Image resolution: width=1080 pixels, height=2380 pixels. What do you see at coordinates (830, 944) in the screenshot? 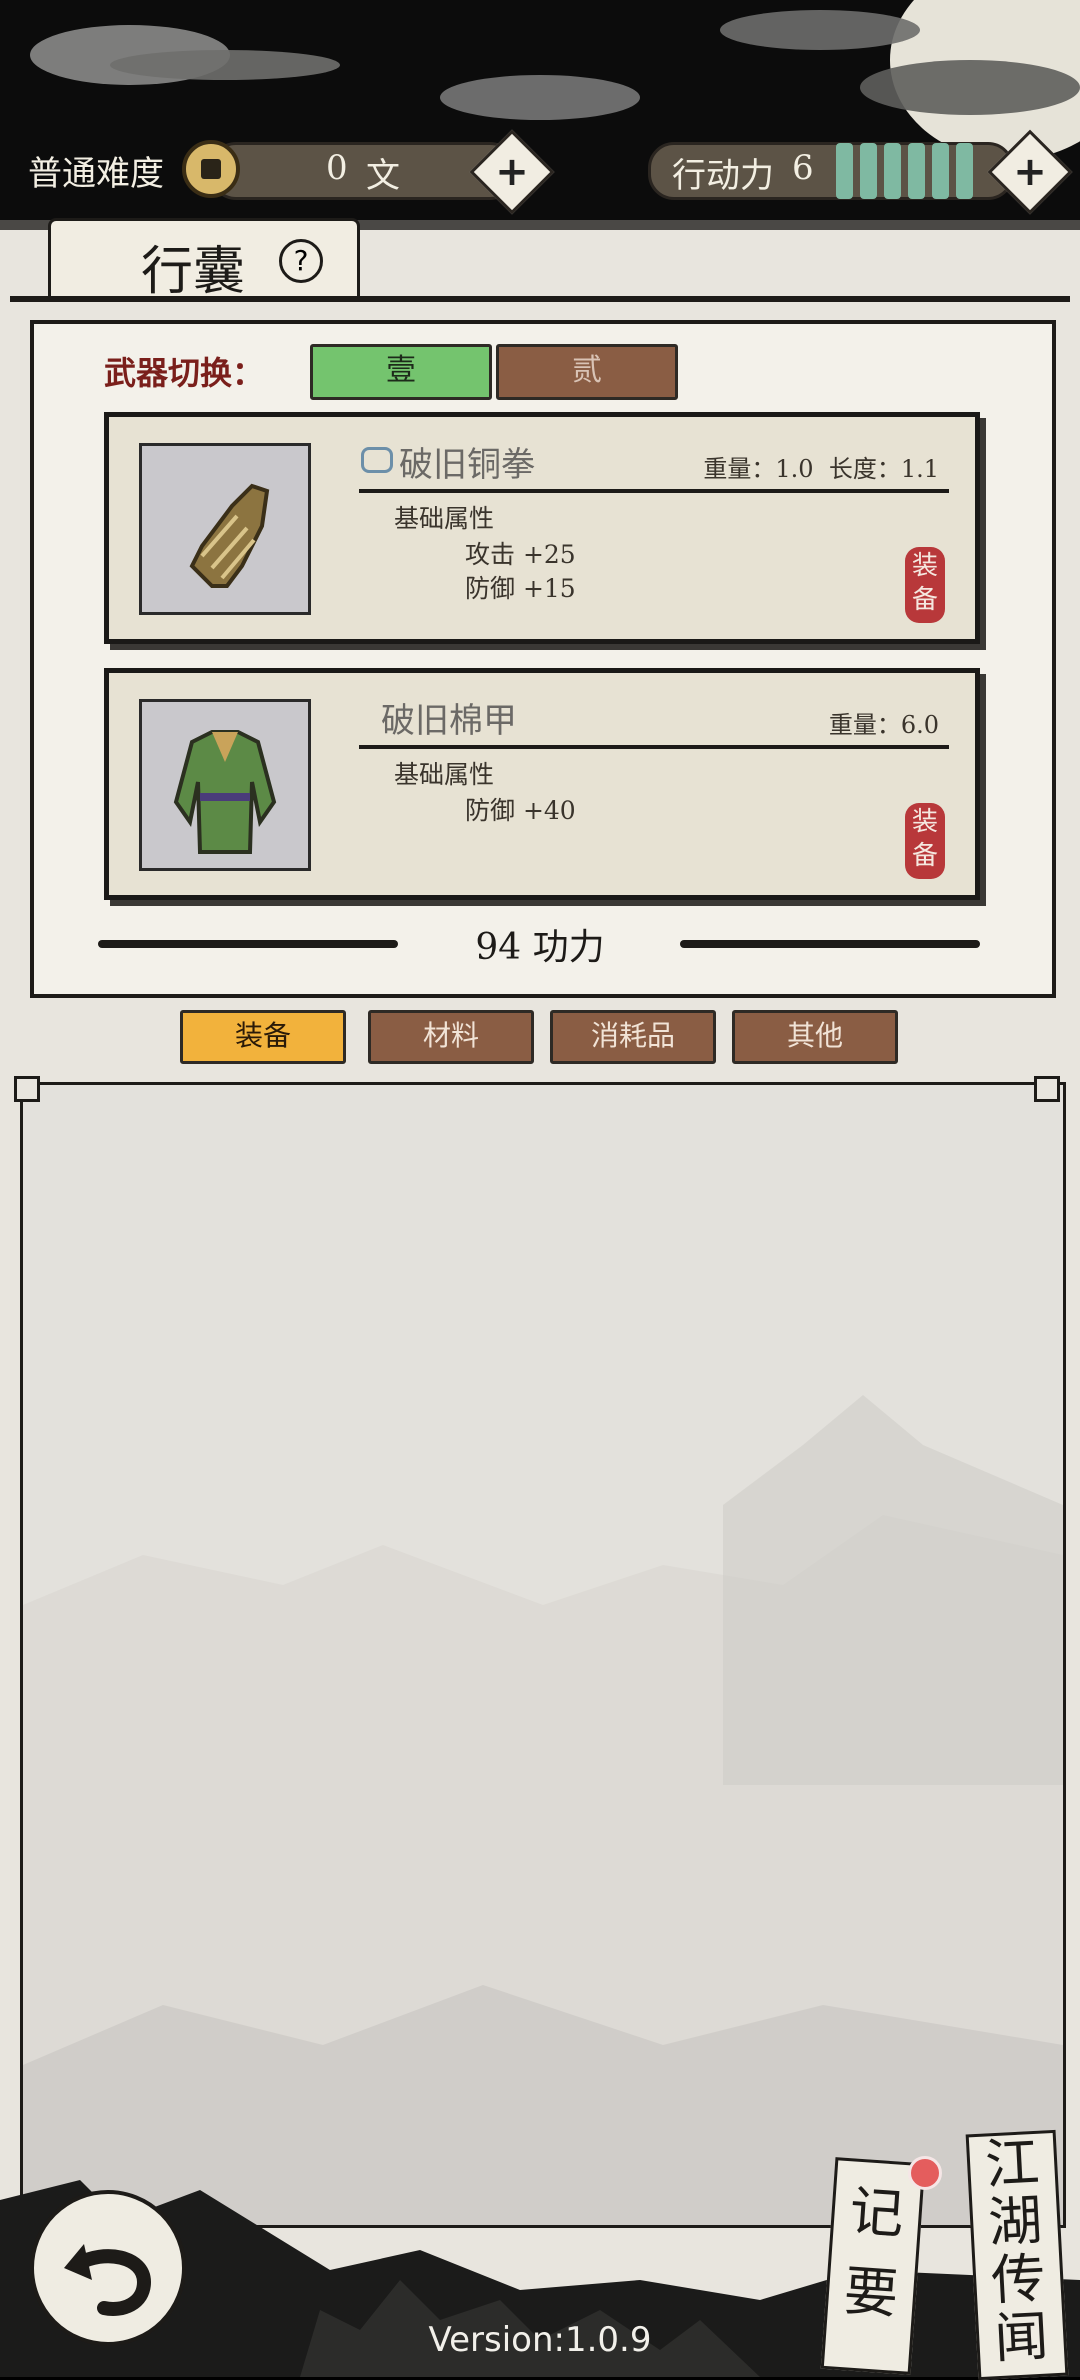
I see `power-divider-right` at bounding box center [830, 944].